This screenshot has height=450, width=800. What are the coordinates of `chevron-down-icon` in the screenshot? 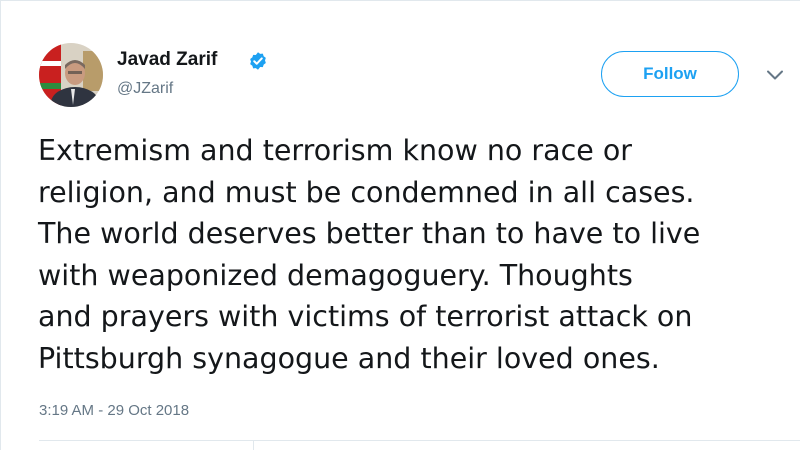 It's located at (775, 75).